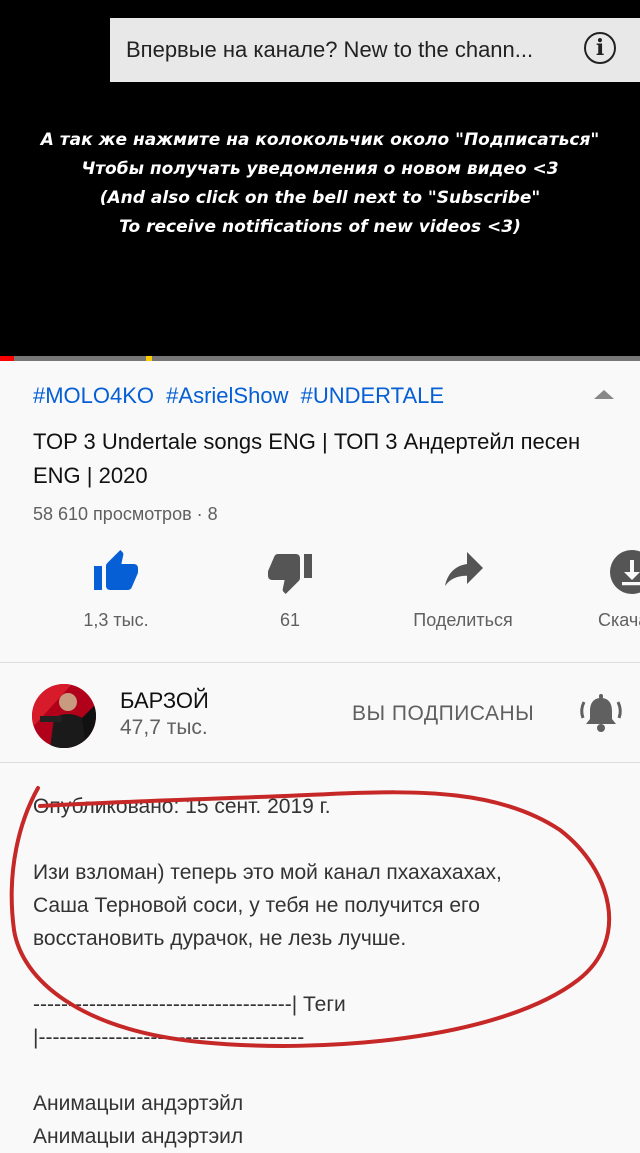  I want to click on dislike-button: 61, so click(290, 589).